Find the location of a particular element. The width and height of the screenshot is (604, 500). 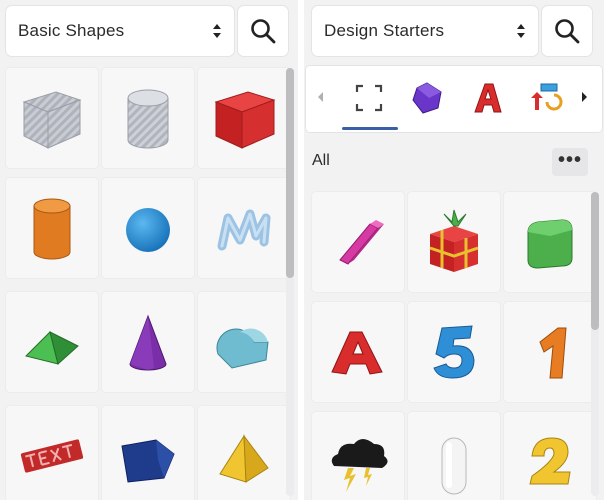

shape-polygon is located at coordinates (148, 453).